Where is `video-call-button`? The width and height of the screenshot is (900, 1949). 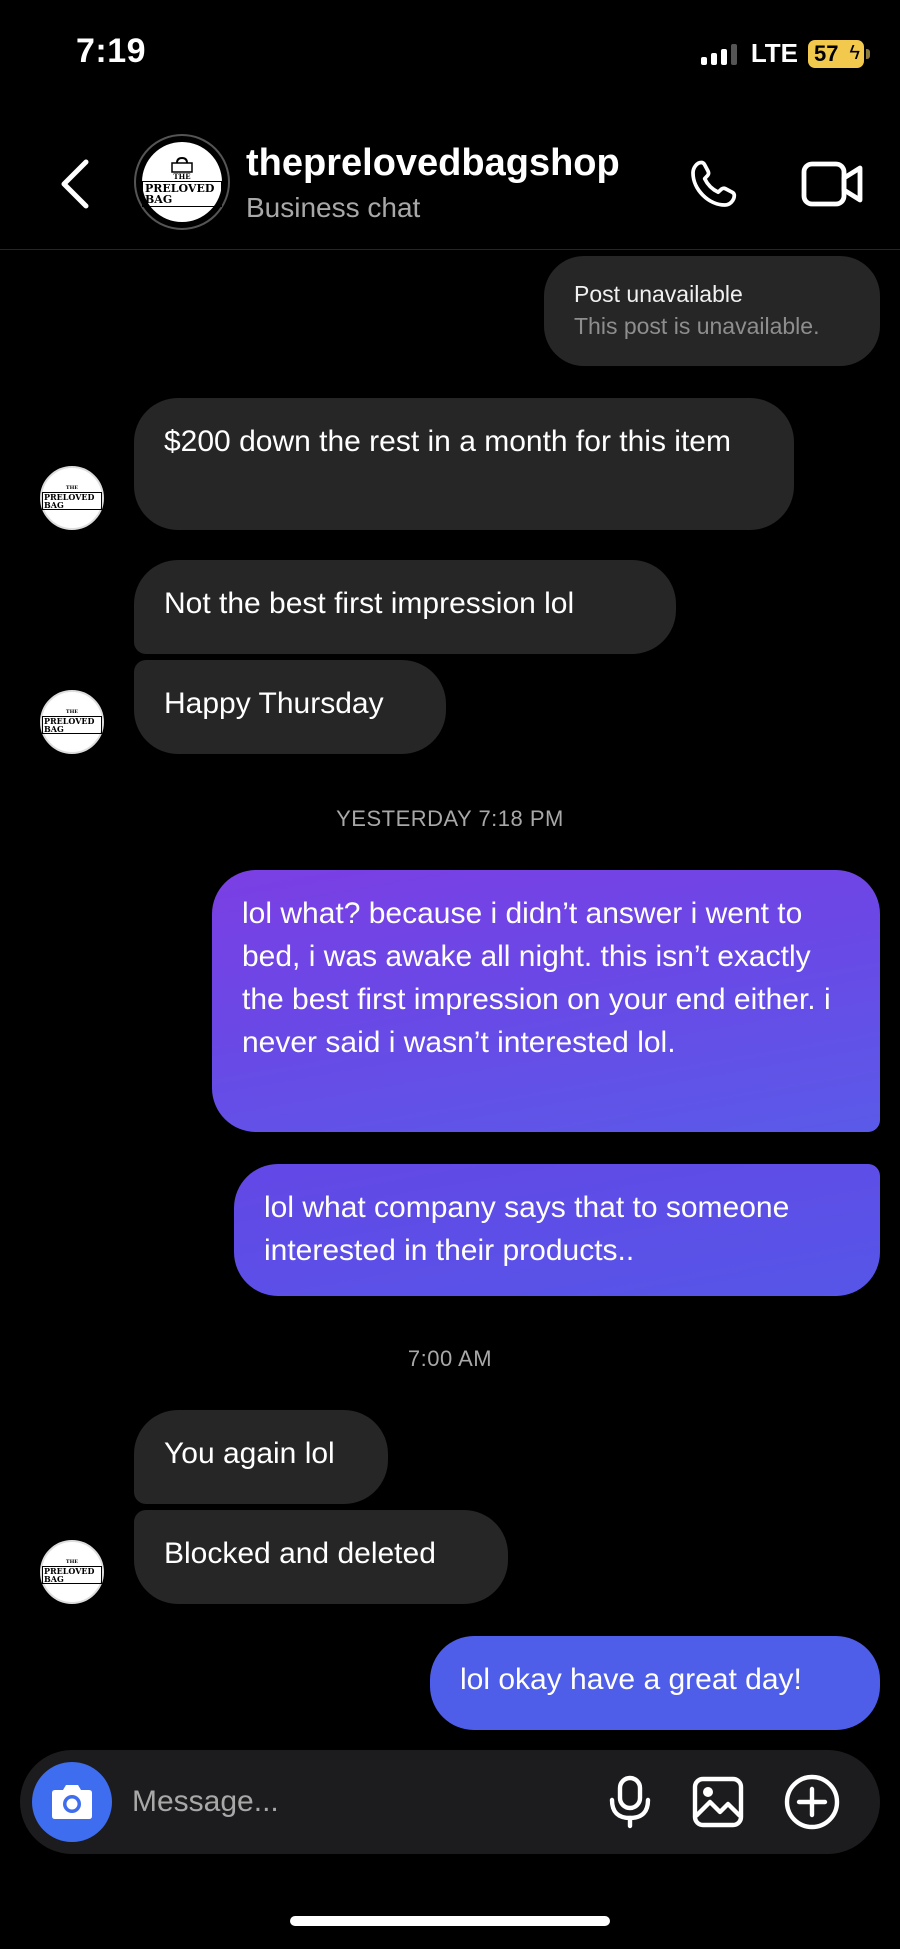
video-call-button is located at coordinates (832, 184).